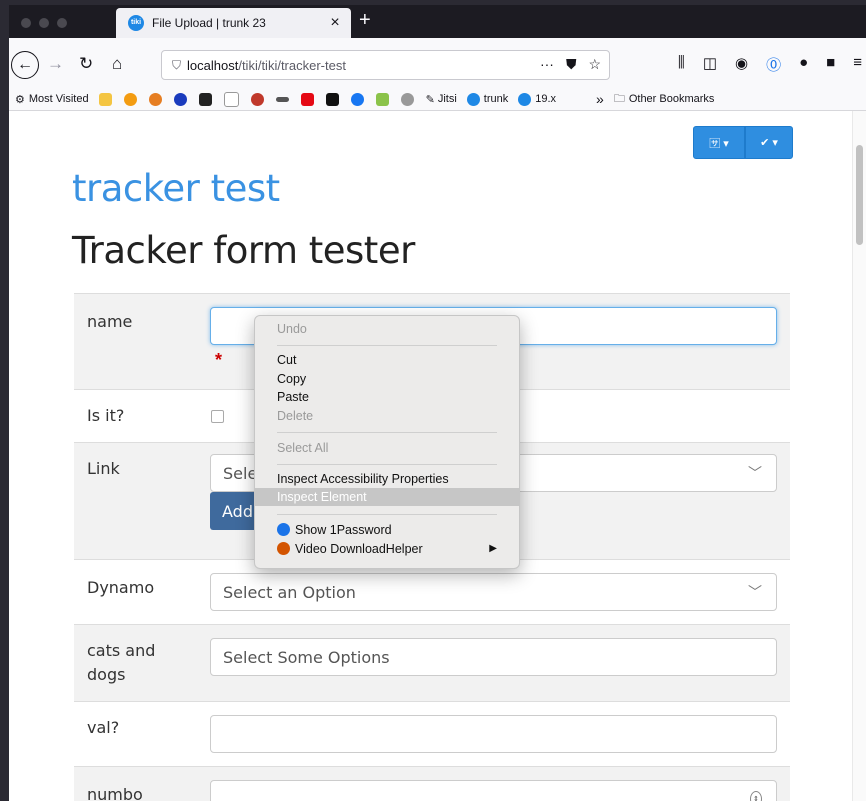 This screenshot has width=866, height=801. Describe the element at coordinates (106, 674) in the screenshot. I see `cats-label-line-2: dogs` at that location.